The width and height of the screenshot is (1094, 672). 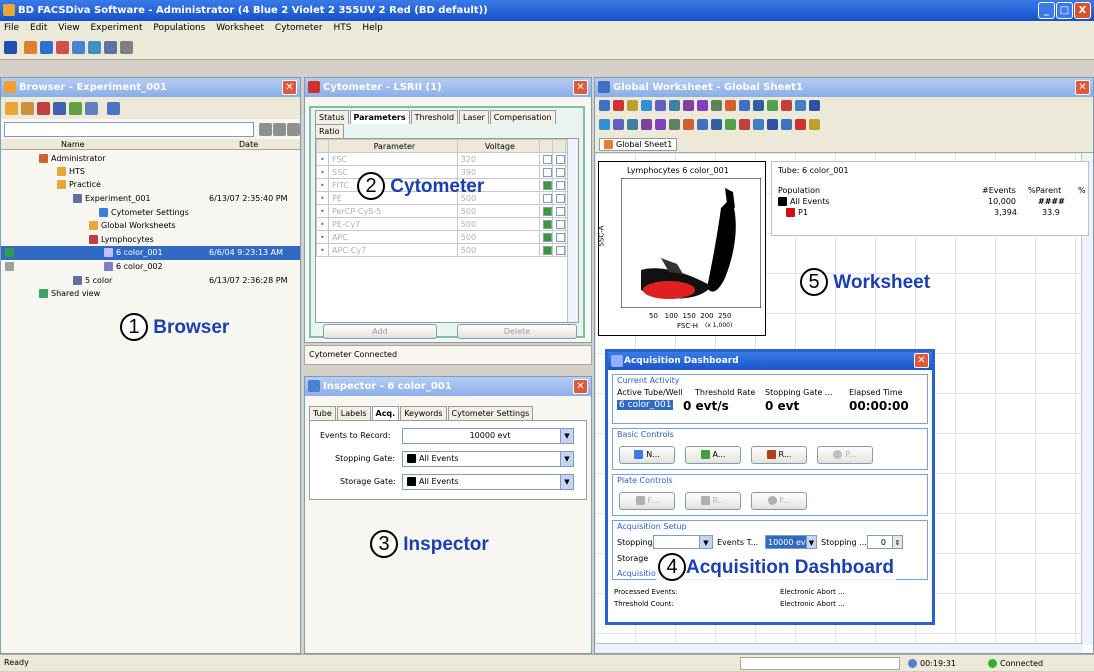 I want to click on worksheet-horizontal-scrollbar, so click(x=839, y=648).